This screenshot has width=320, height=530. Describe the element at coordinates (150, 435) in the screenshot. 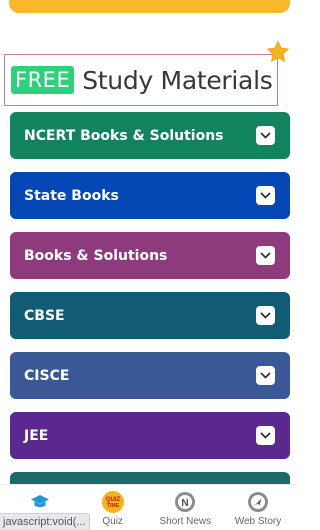

I see `category-jee: JEE` at that location.